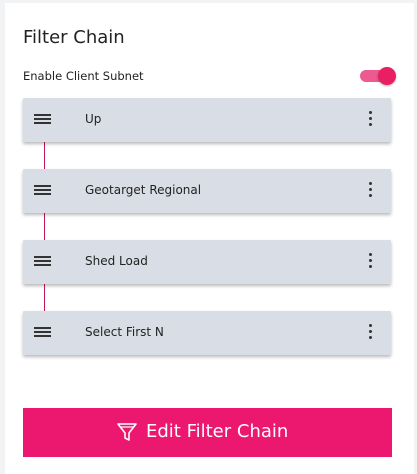 This screenshot has width=417, height=474. I want to click on client-subnet-label: Enable Client Subnet, so click(83, 76).